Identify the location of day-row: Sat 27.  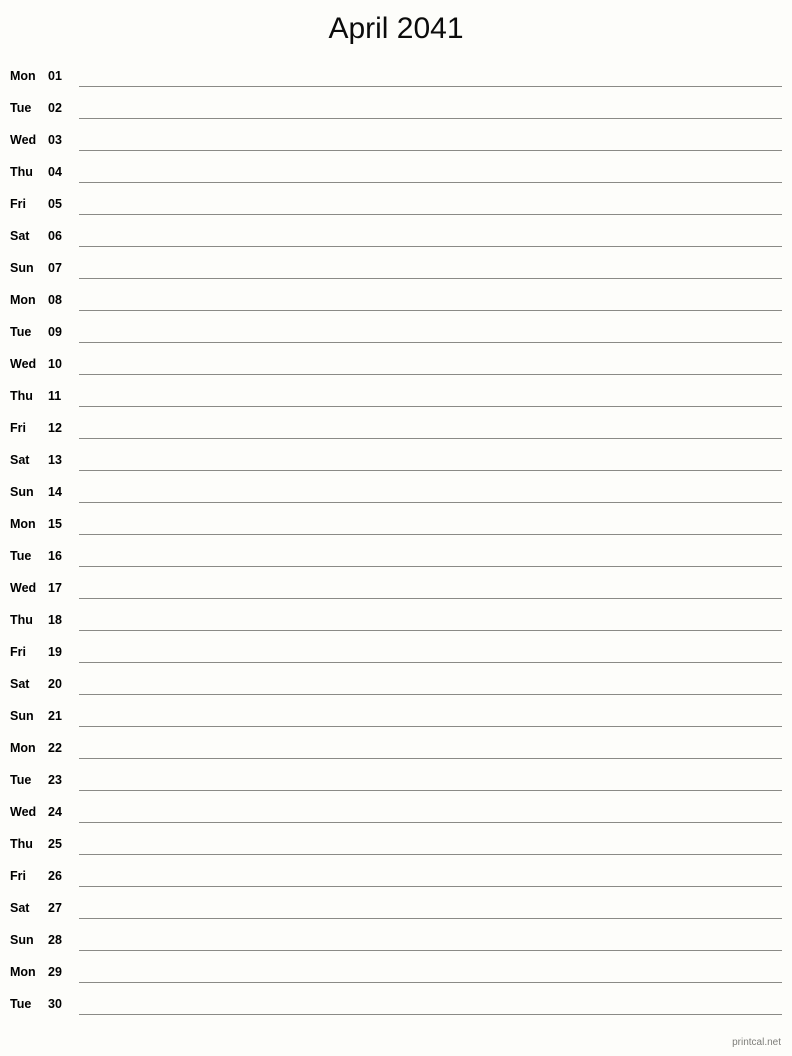
(396, 908).